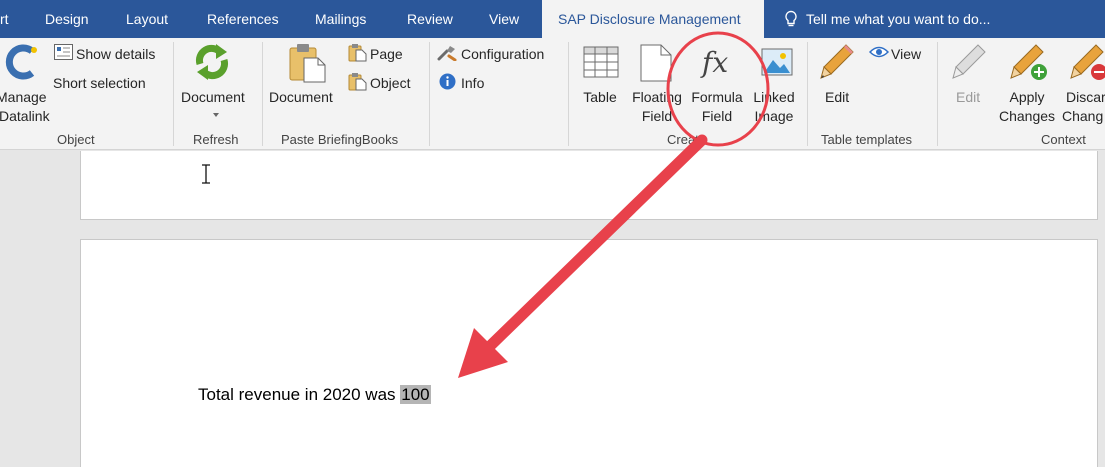  What do you see at coordinates (357, 82) in the screenshot?
I see `paste-object-icon` at bounding box center [357, 82].